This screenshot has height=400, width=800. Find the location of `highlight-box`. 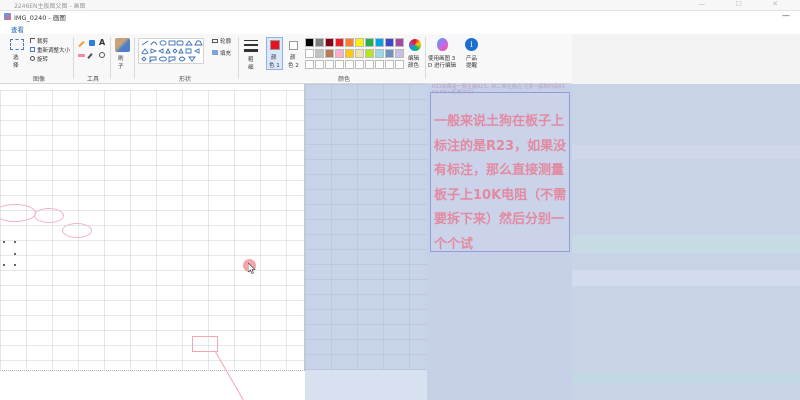

highlight-box is located at coordinates (205, 344).